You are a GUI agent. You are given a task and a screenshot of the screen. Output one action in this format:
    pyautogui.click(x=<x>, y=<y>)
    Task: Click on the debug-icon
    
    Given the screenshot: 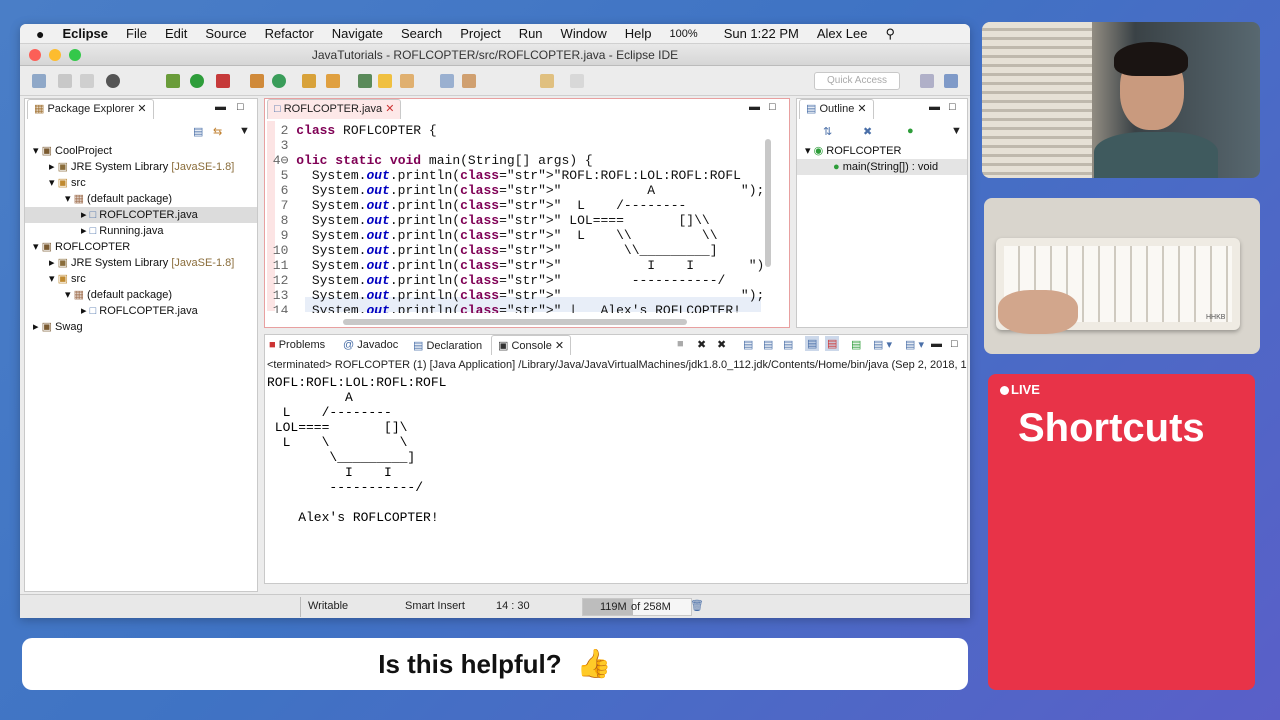 What is the action you would take?
    pyautogui.click(x=173, y=81)
    